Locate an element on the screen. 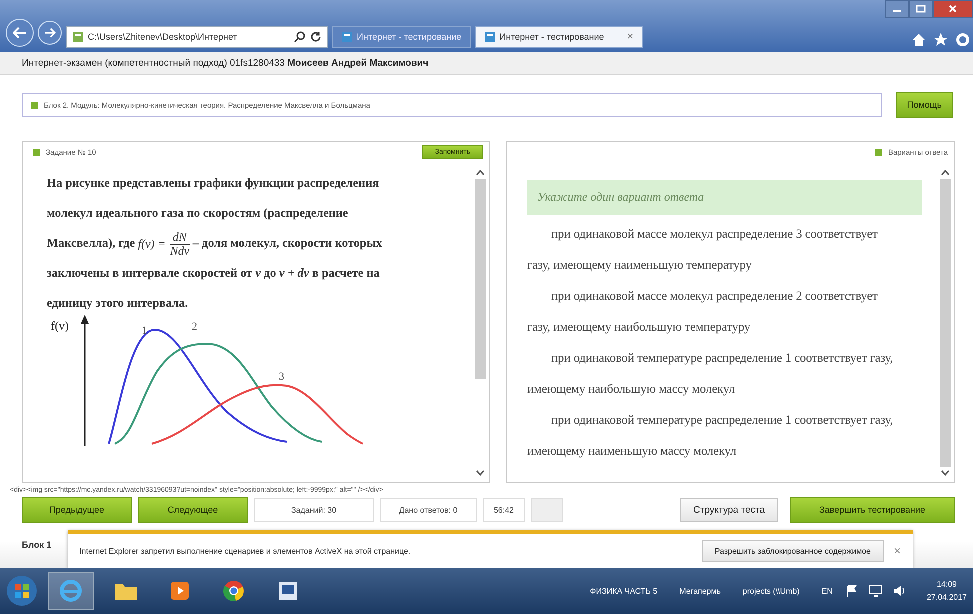 This screenshot has width=973, height=614. close-button is located at coordinates (953, 9).